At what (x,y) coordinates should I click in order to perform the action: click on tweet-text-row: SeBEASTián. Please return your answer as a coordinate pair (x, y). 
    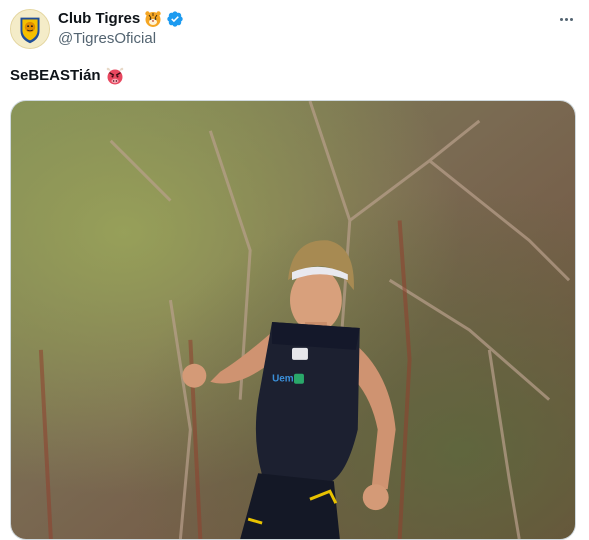
    Looking at the image, I should click on (67, 76).